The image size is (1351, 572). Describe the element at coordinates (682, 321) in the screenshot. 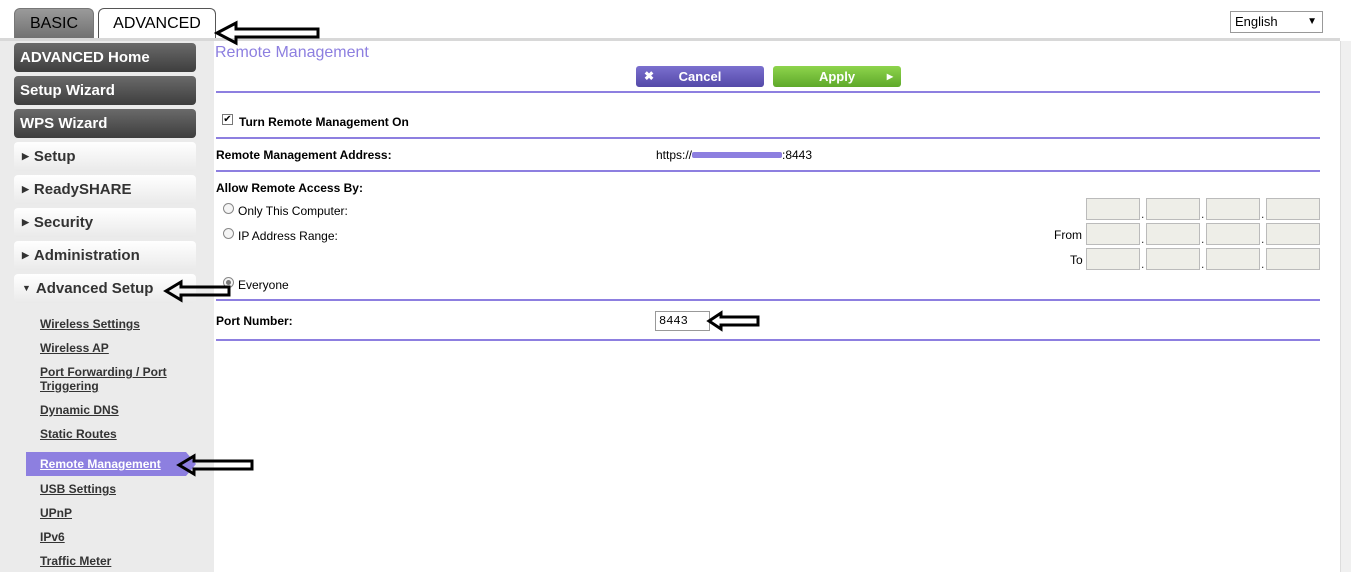

I see `port-number-input: 8443` at that location.